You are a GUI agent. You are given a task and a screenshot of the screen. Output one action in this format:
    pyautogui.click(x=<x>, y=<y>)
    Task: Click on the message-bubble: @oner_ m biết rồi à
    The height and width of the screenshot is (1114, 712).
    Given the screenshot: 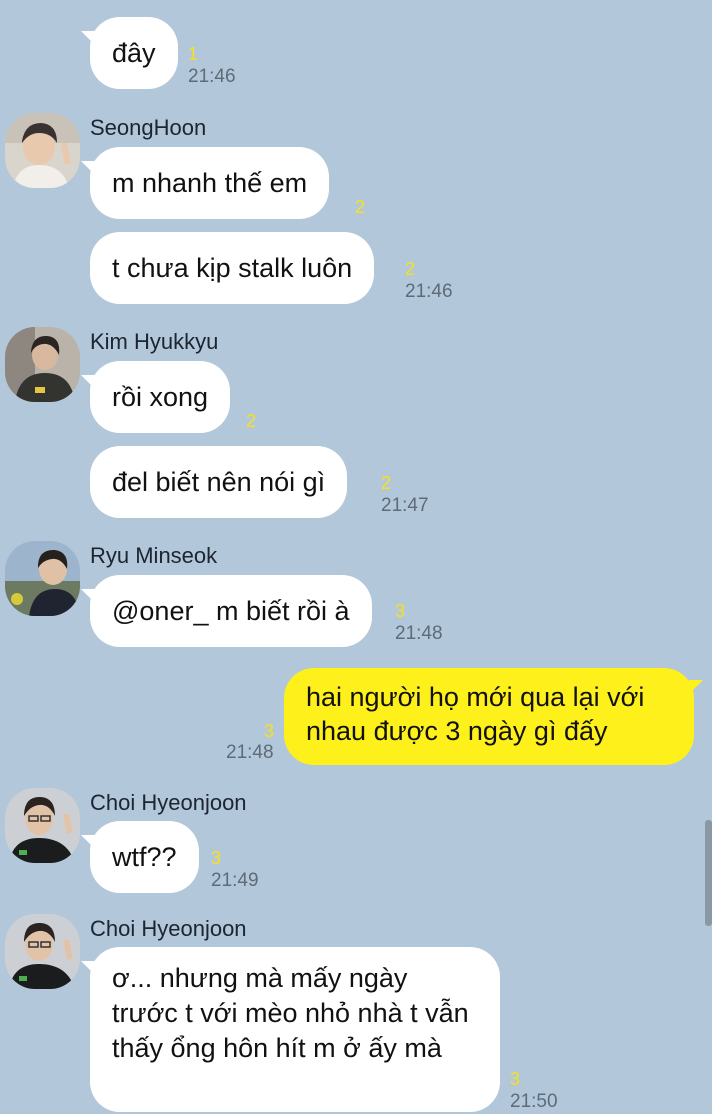 What is the action you would take?
    pyautogui.click(x=226, y=611)
    